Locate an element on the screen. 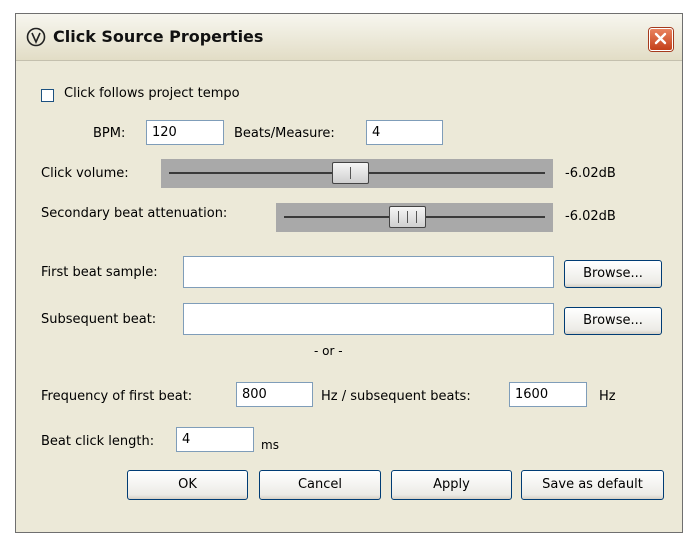  beat-click-length-input: 4 is located at coordinates (215, 439).